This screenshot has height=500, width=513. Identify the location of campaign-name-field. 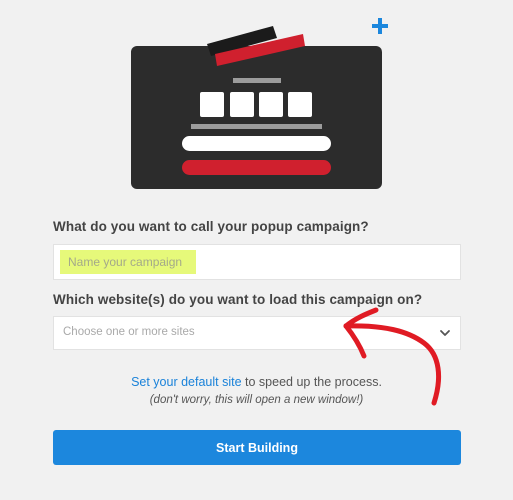
(257, 262).